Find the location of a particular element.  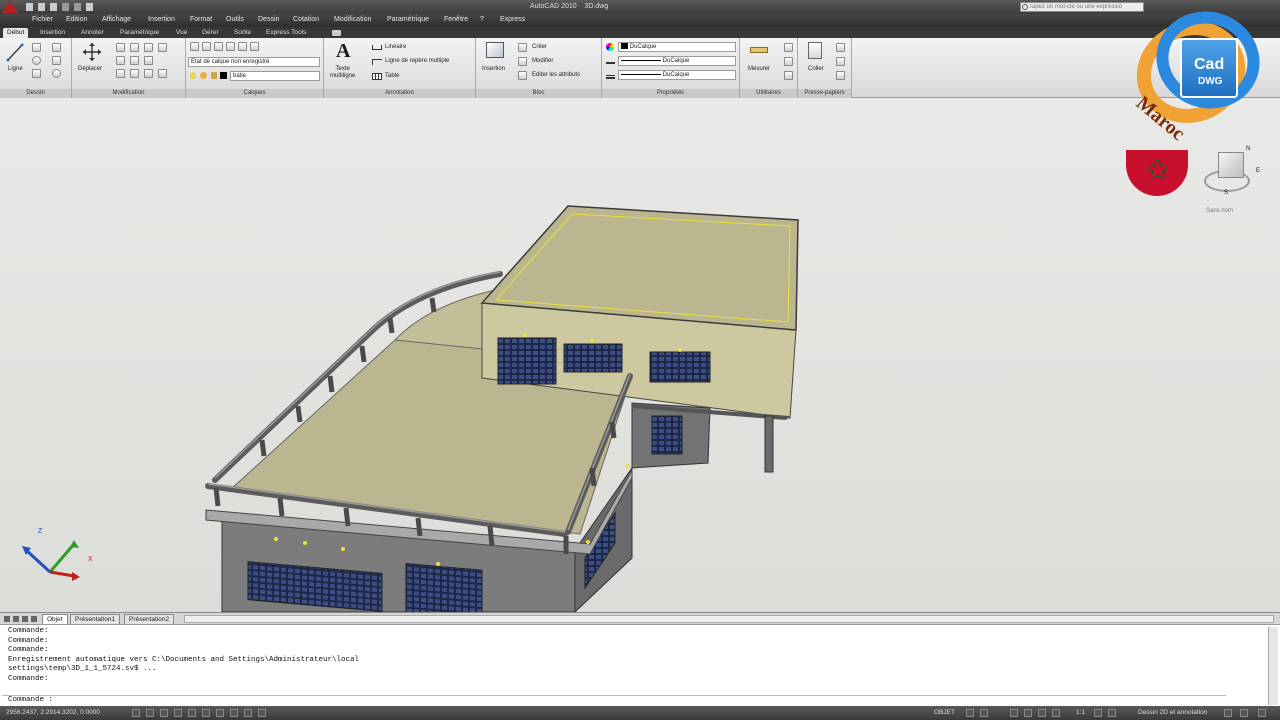

open-icon is located at coordinates (41, 7).